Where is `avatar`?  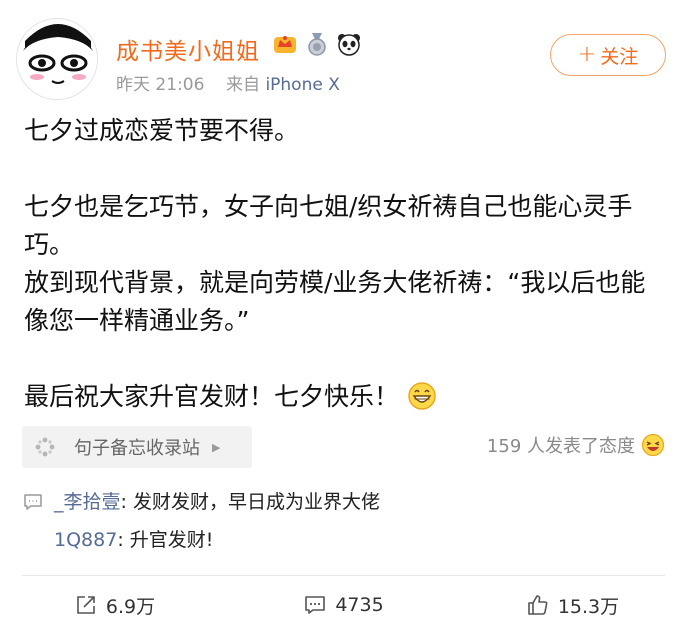
avatar is located at coordinates (57, 59).